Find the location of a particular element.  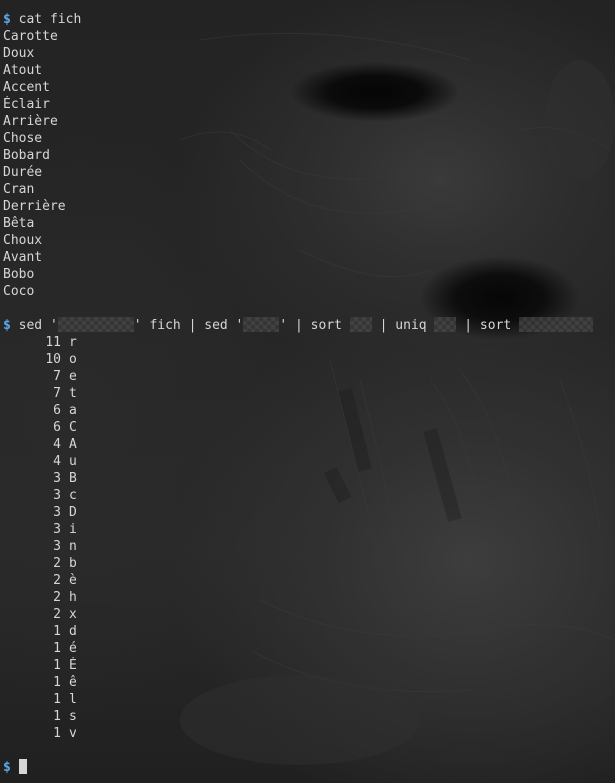

character-value: v is located at coordinates (73, 733).